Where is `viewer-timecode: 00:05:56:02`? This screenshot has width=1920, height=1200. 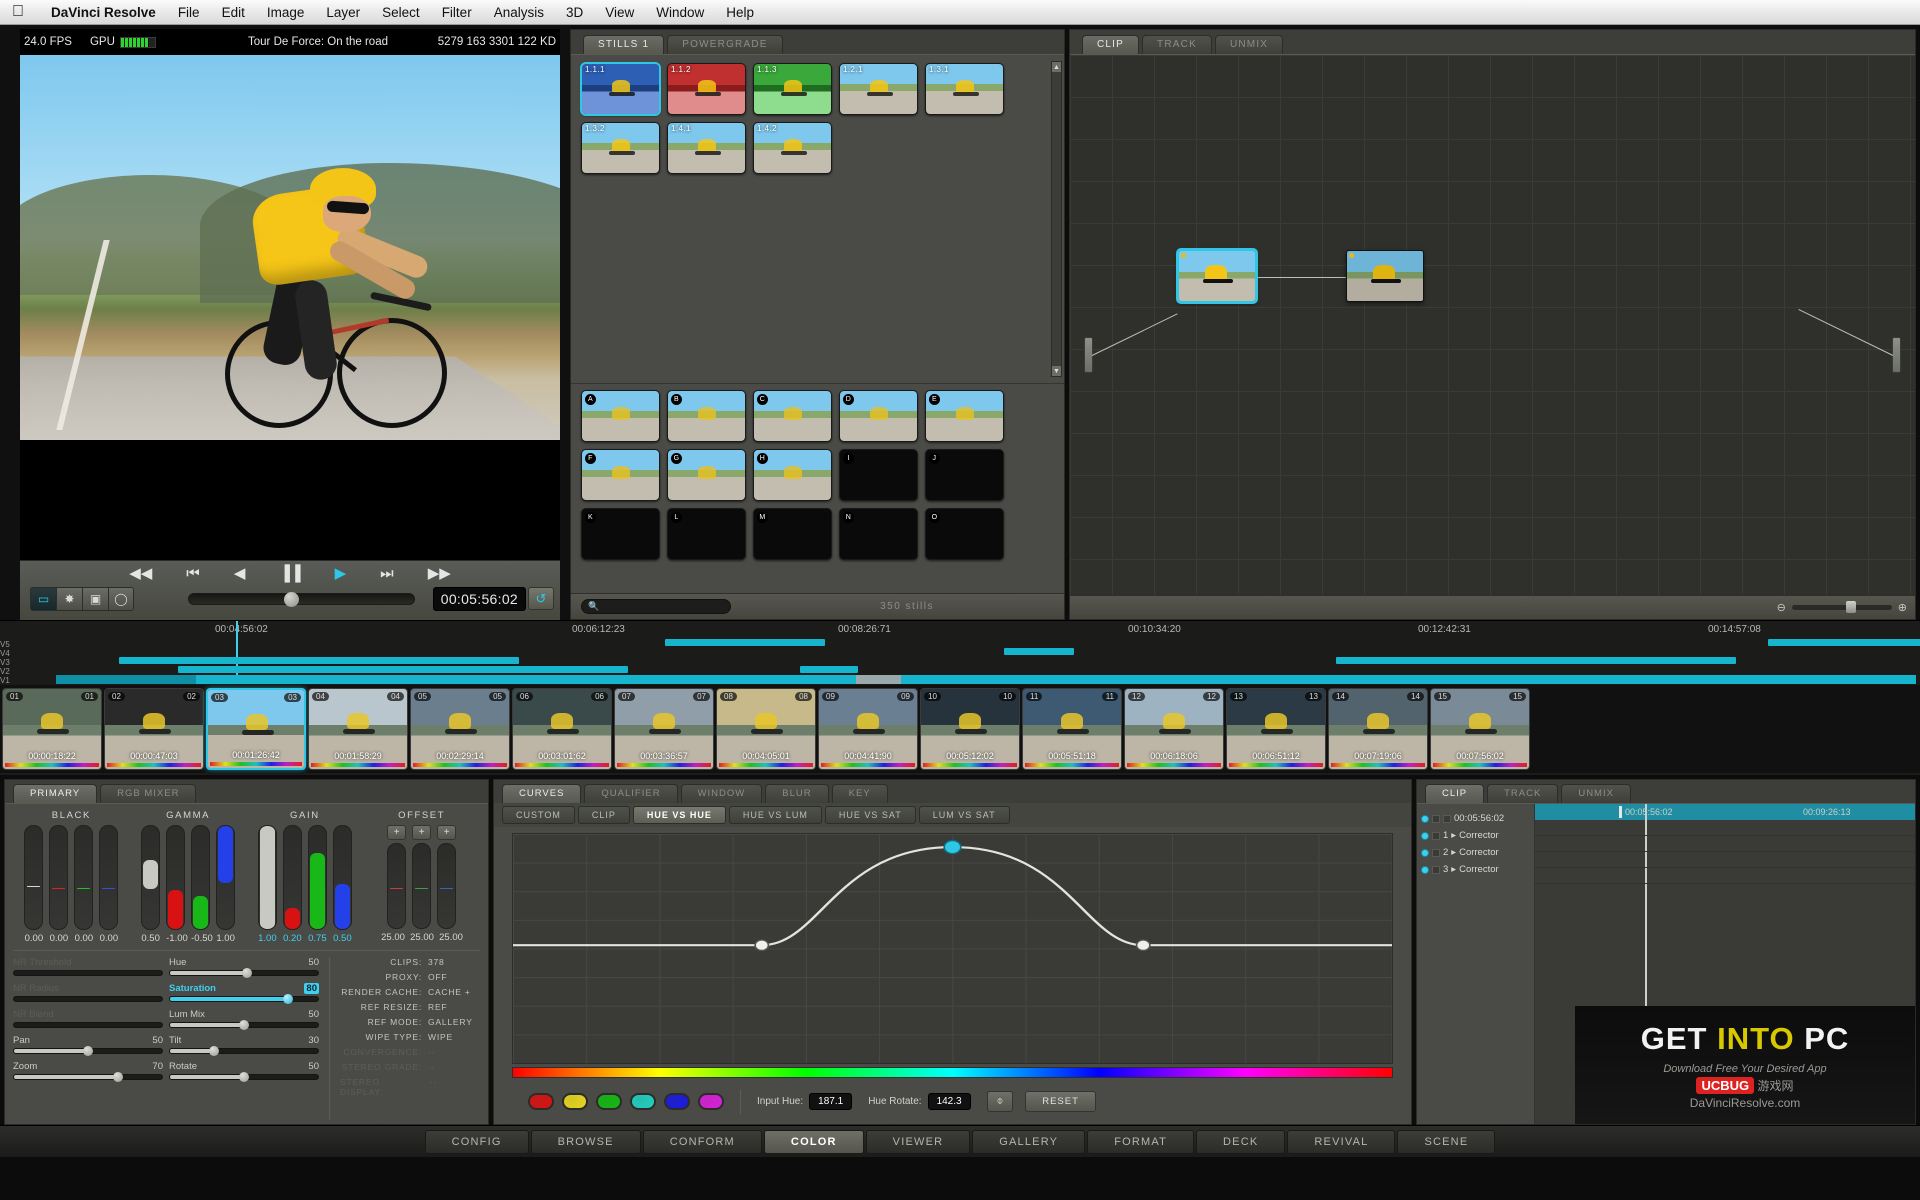
viewer-timecode: 00:05:56:02 is located at coordinates (479, 599).